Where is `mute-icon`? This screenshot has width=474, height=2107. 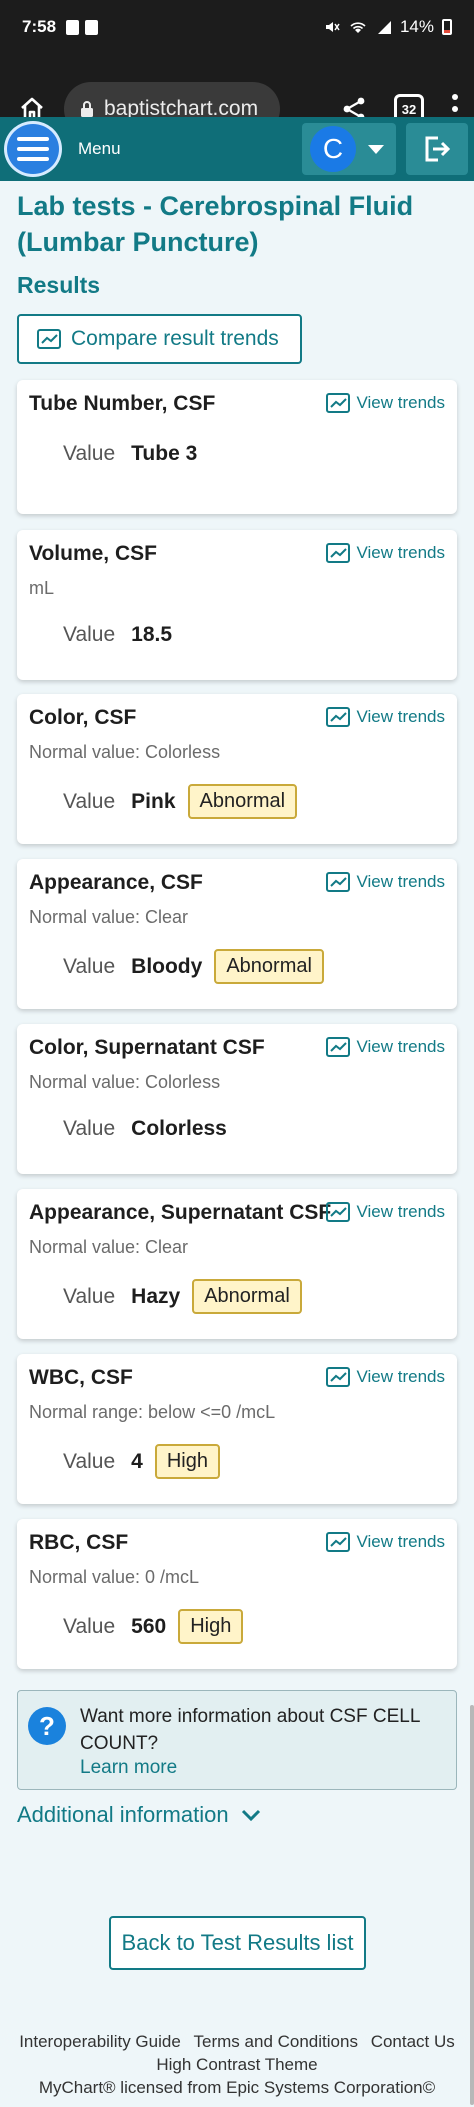 mute-icon is located at coordinates (332, 27).